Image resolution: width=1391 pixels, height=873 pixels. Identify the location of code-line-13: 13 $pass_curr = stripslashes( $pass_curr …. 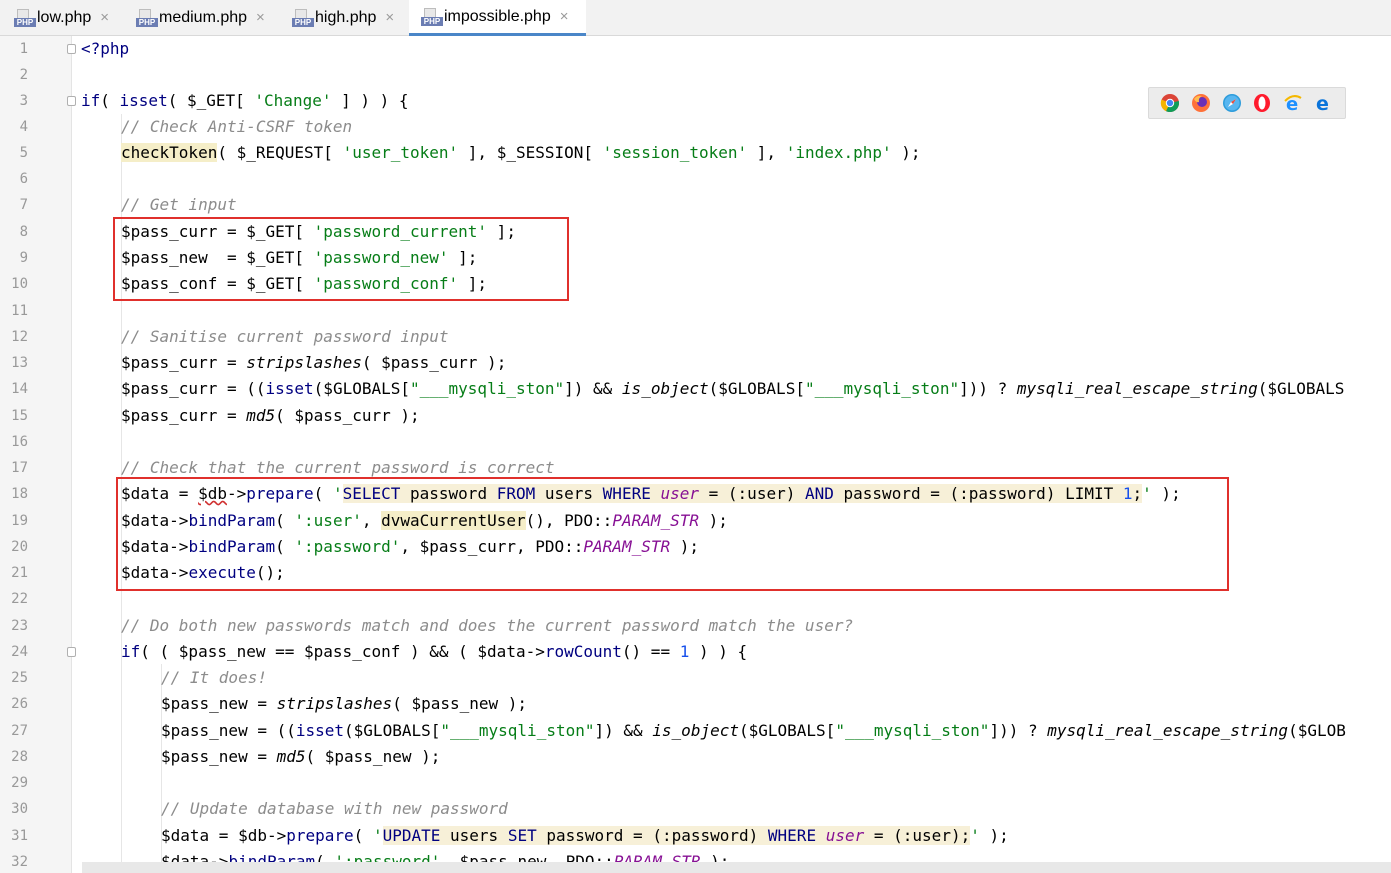
(695, 363).